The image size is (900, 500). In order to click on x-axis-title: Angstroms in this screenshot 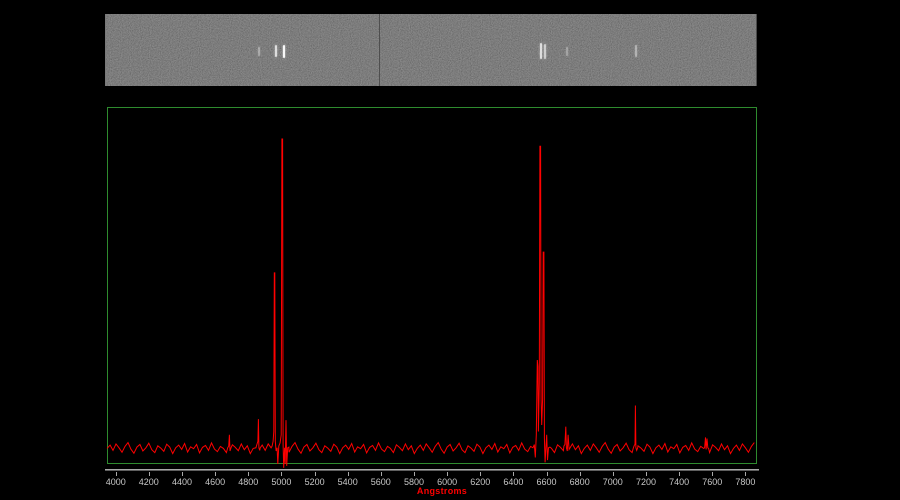, I will do `click(442, 491)`.